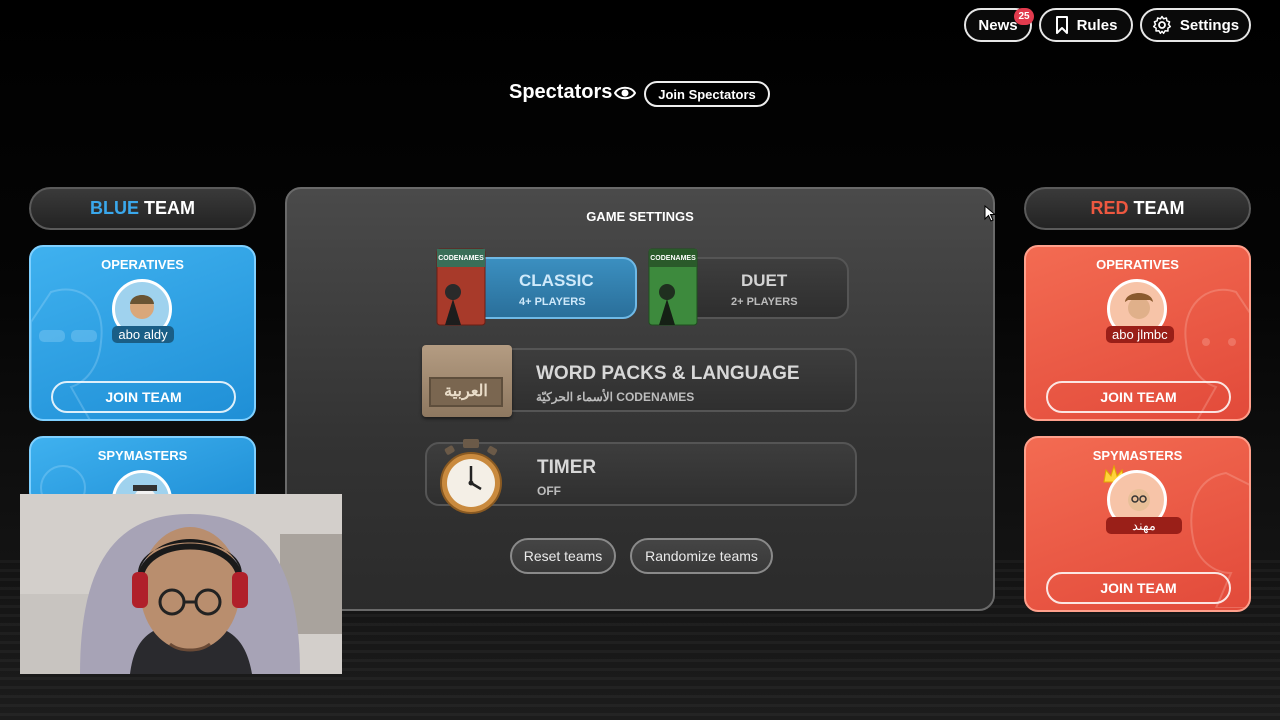 The width and height of the screenshot is (1280, 720). Describe the element at coordinates (1097, 25) in the screenshot. I see `rules-label: Rules` at that location.